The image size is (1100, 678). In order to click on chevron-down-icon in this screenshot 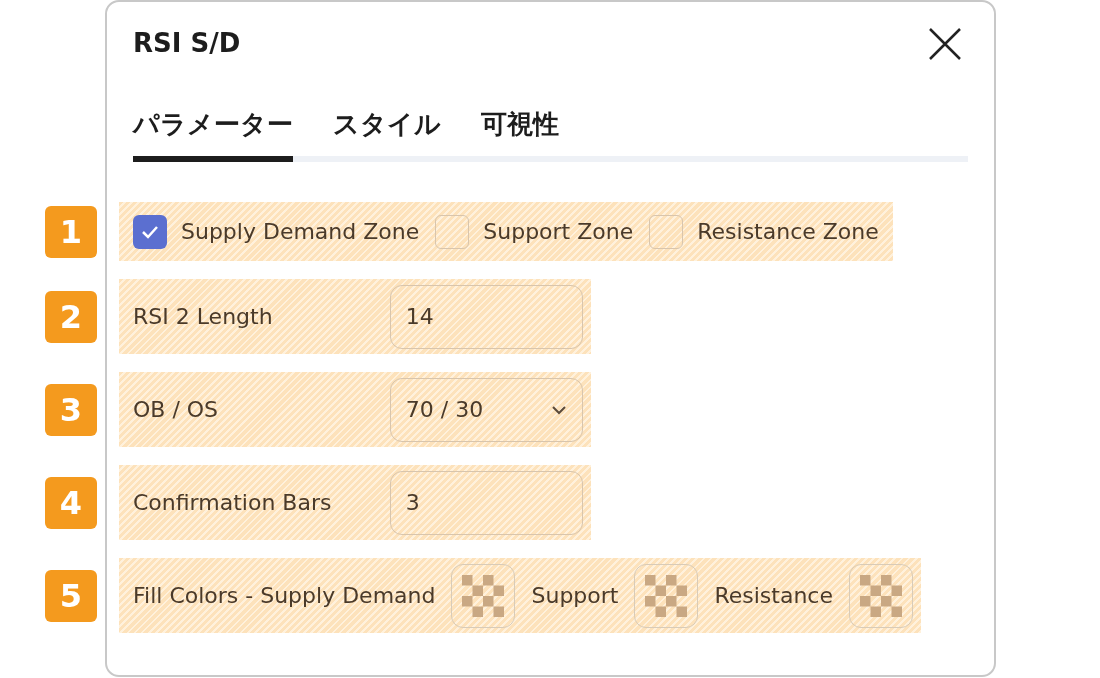, I will do `click(559, 409)`.